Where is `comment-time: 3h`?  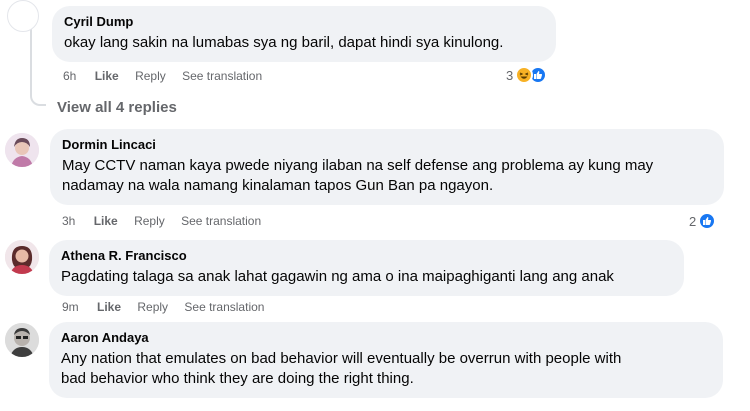 comment-time: 3h is located at coordinates (68, 221).